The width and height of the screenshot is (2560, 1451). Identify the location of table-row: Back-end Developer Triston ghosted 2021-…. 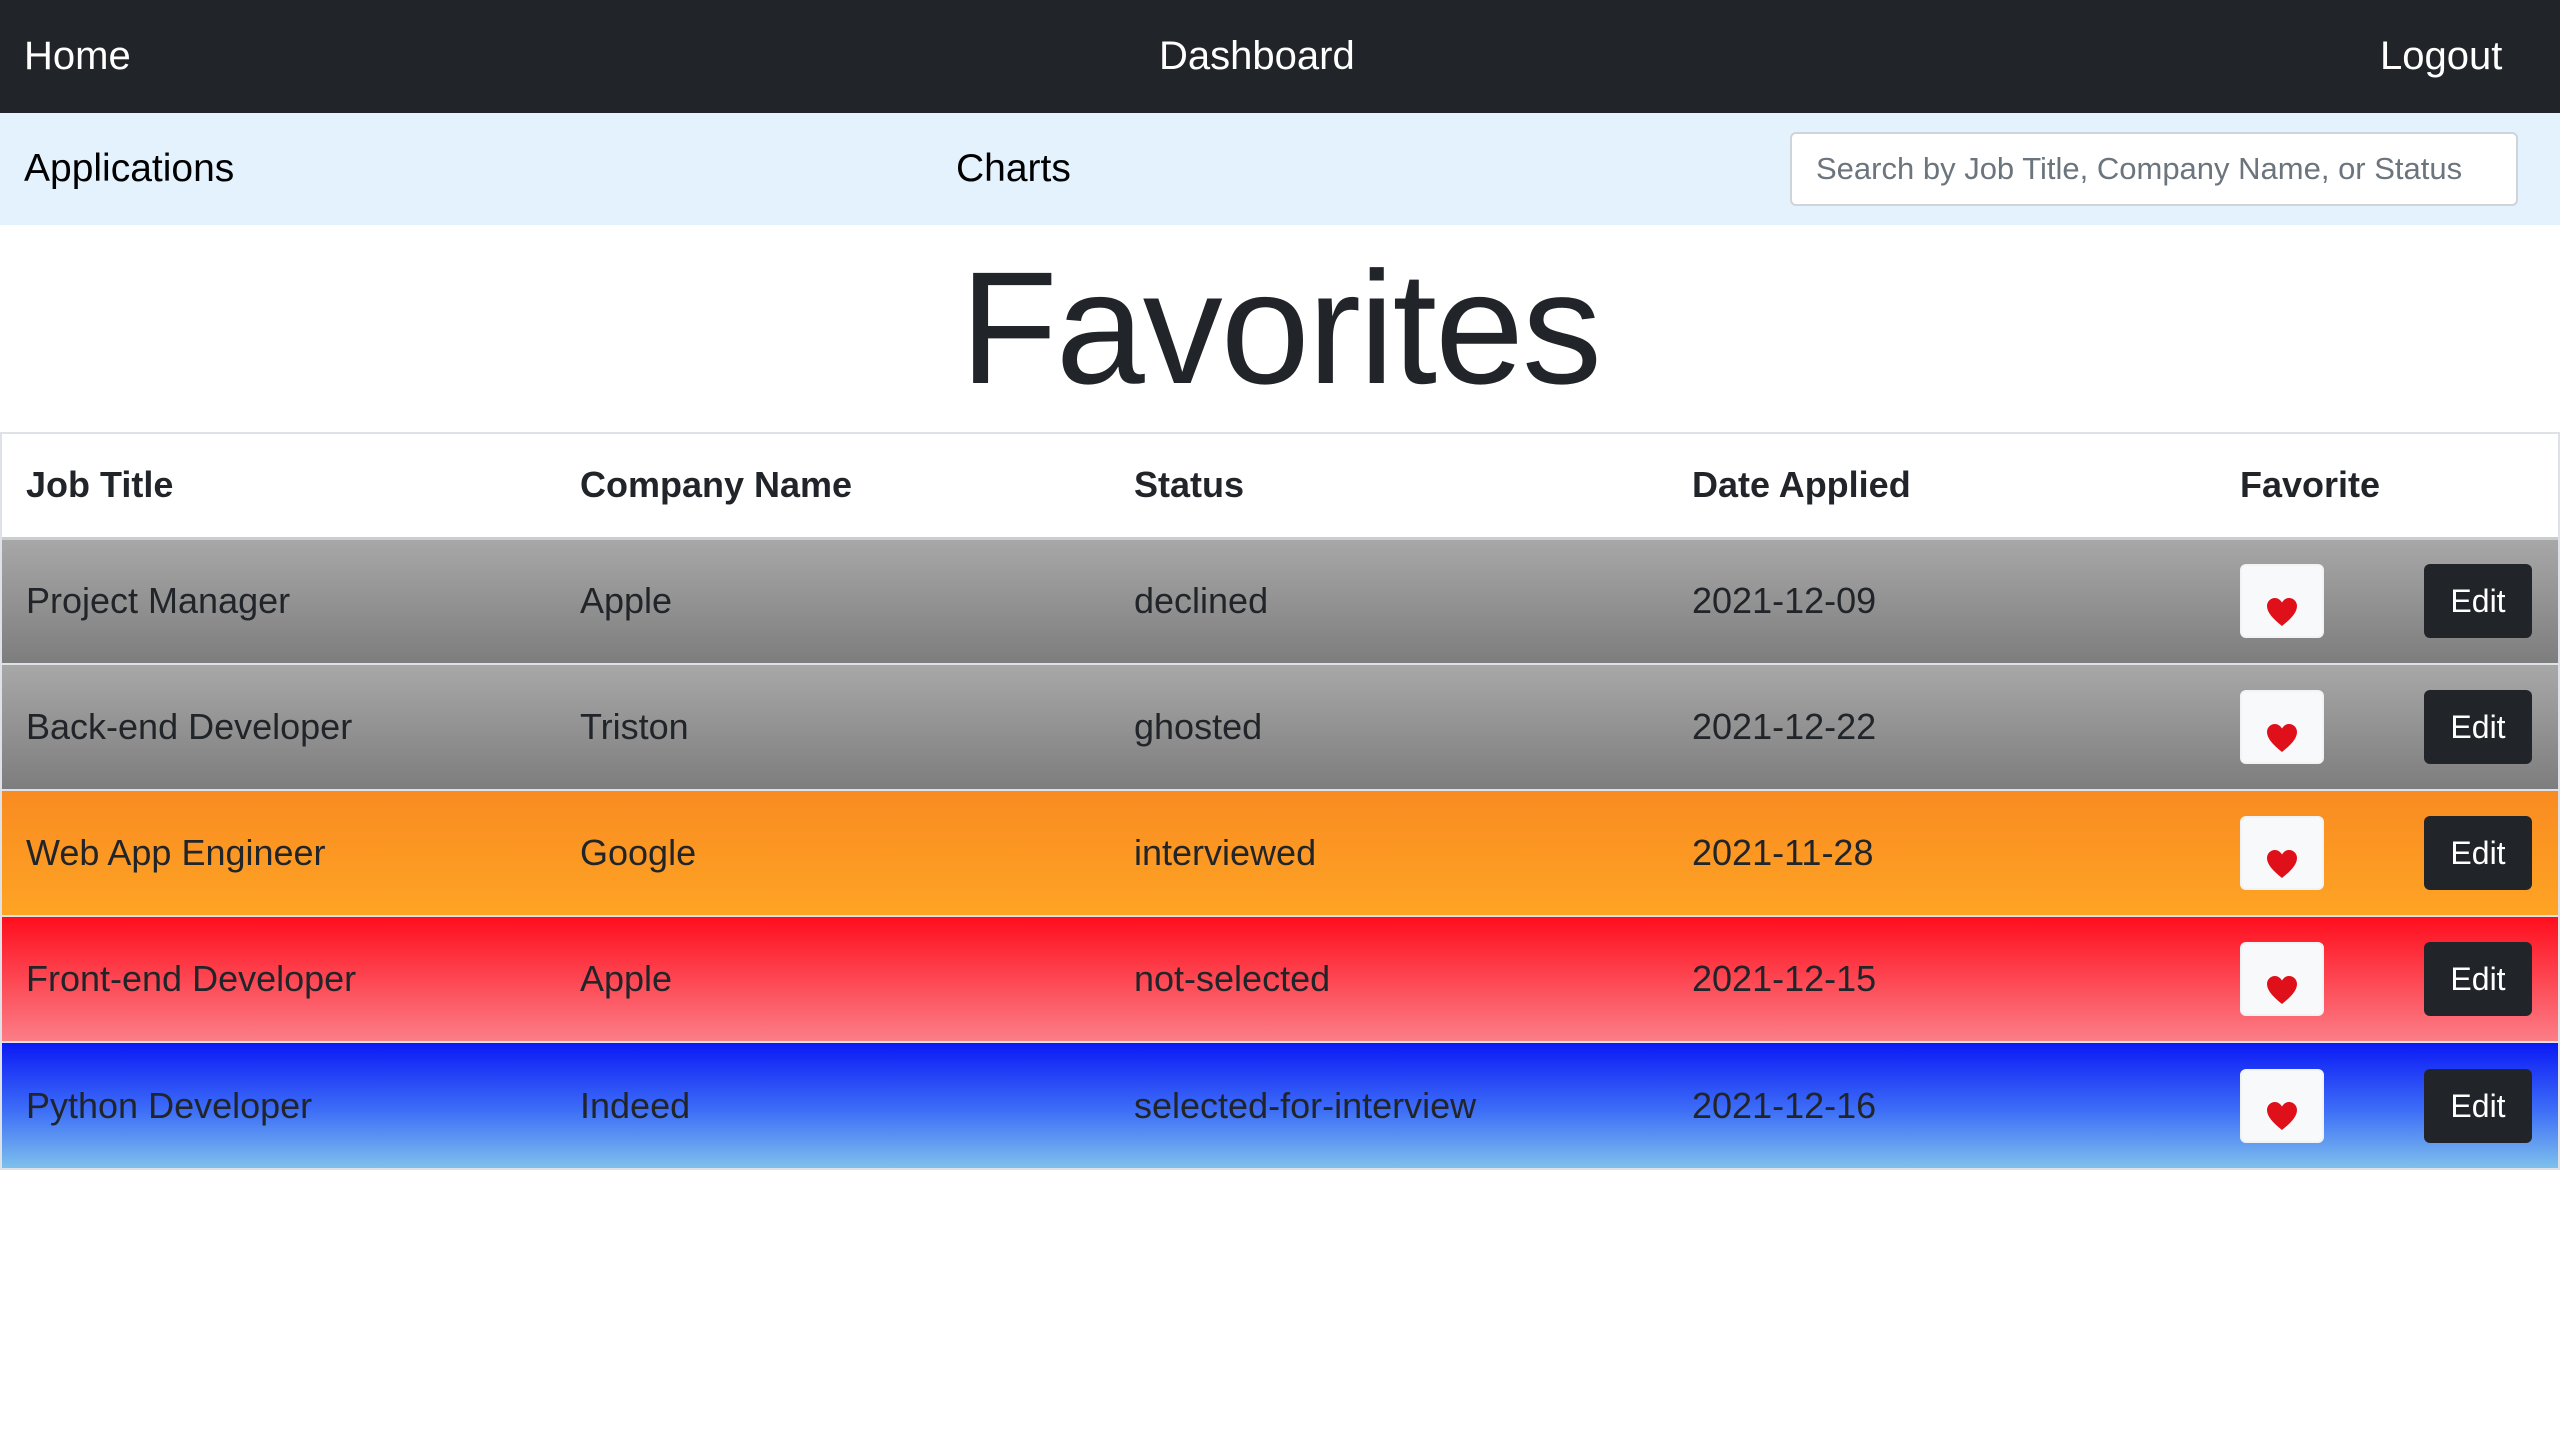
(1280, 726).